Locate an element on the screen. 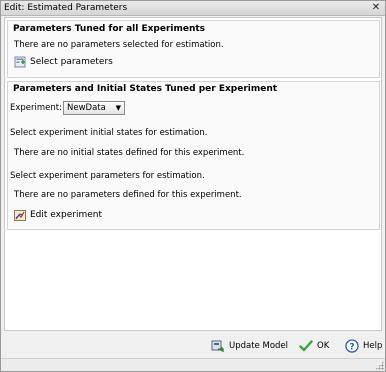 This screenshot has width=386, height=372. update-model-label: Update Model is located at coordinates (259, 346).